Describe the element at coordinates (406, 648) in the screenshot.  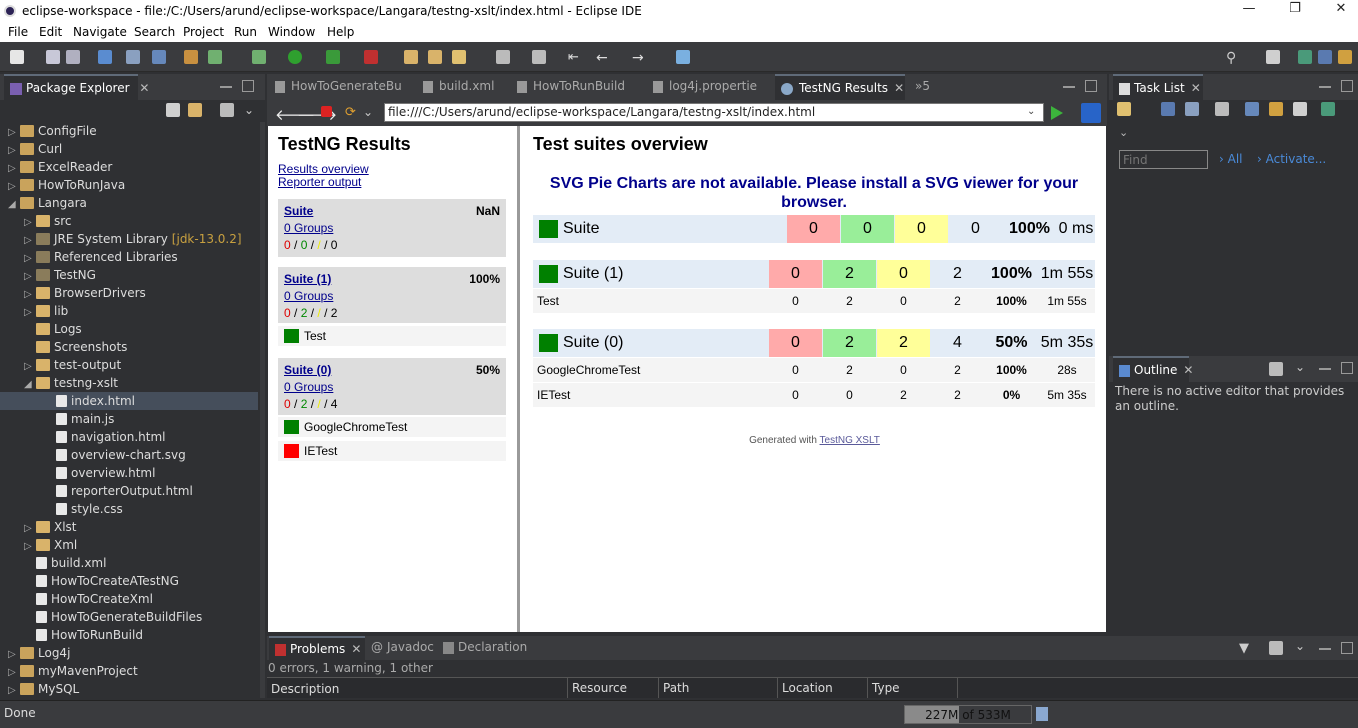
I see `tab-javadoc: @ Javadoc` at that location.